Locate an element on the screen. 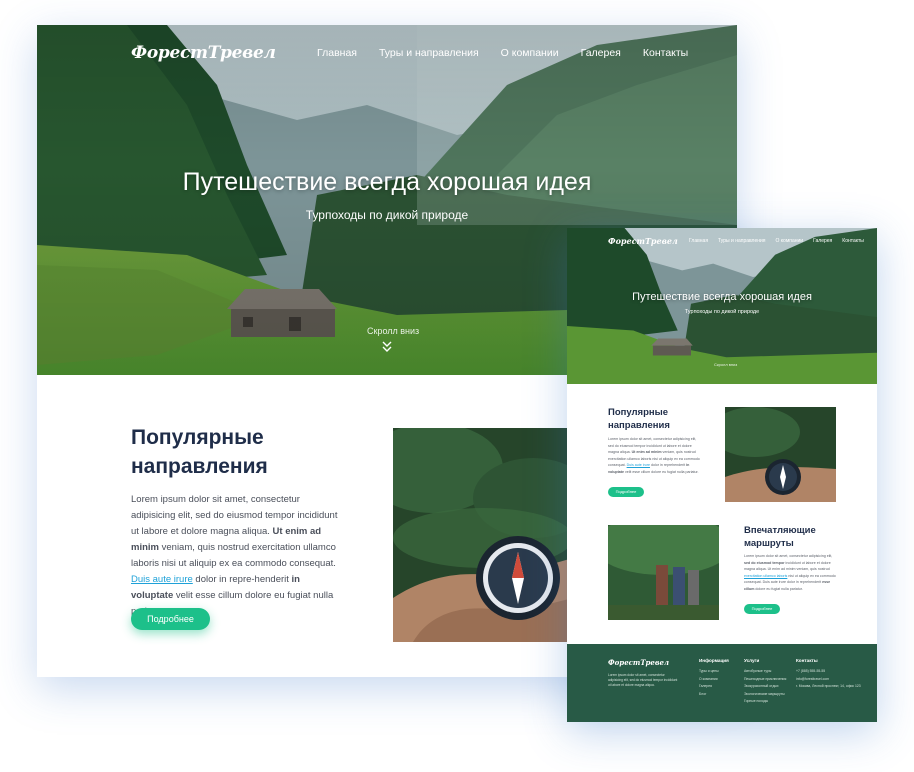 Image resolution: width=914 pixels, height=772 pixels. footer-column-title: Информация is located at coordinates (714, 660).